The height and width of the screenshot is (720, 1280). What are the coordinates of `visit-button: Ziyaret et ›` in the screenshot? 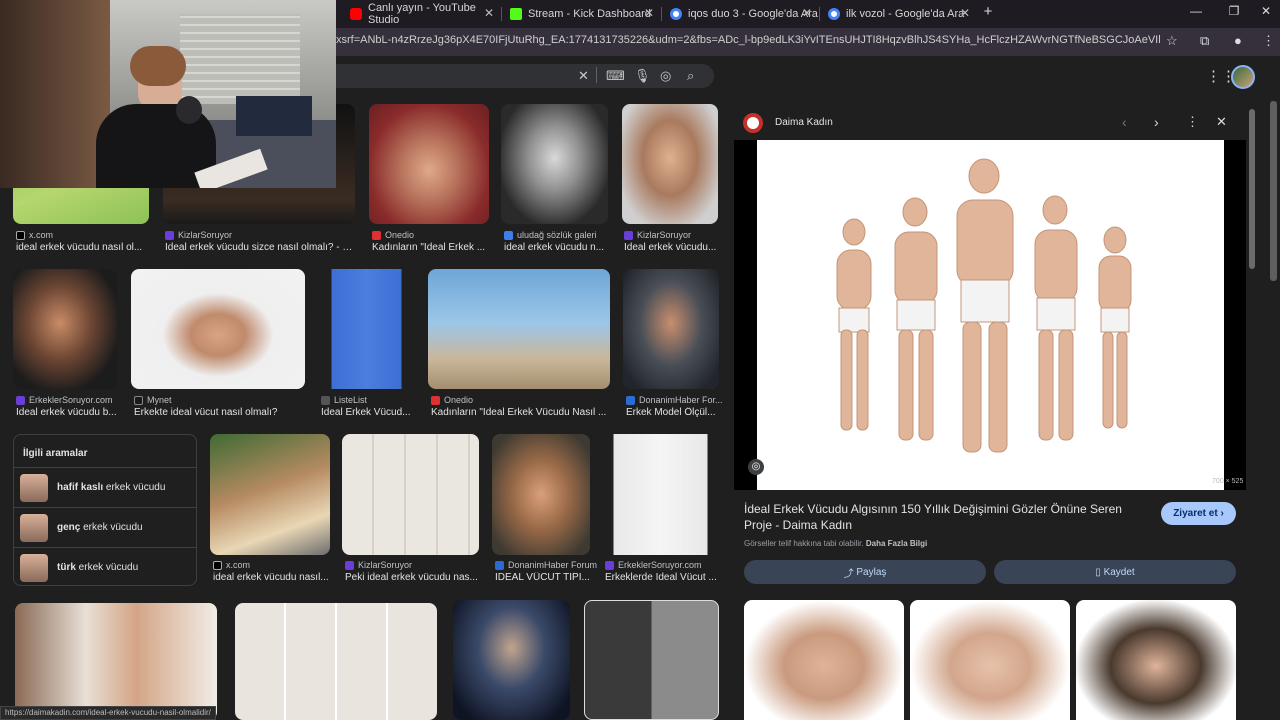 It's located at (1198, 513).